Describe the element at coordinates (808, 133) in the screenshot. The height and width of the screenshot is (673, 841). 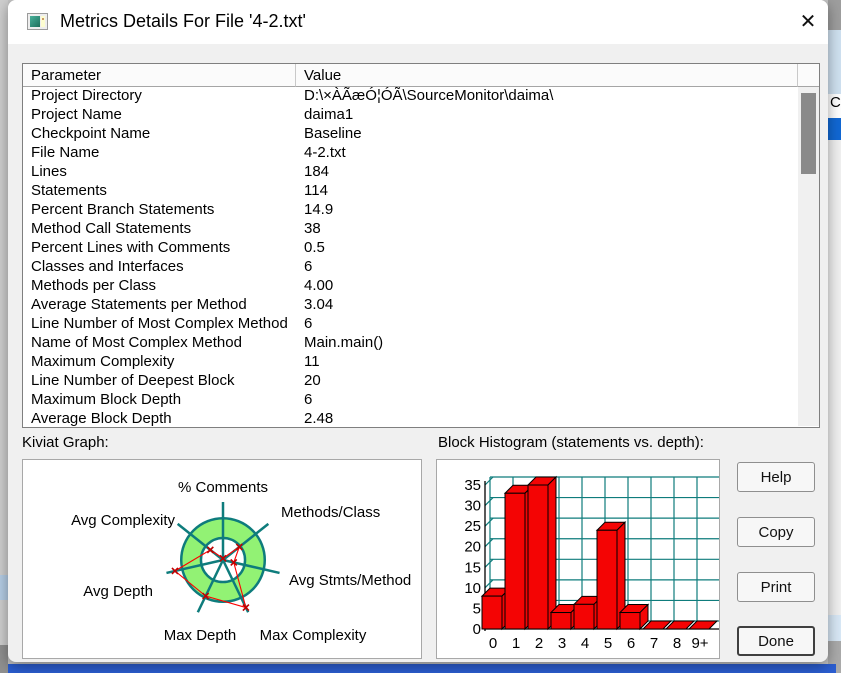
I see `scrollbar-thumb` at that location.